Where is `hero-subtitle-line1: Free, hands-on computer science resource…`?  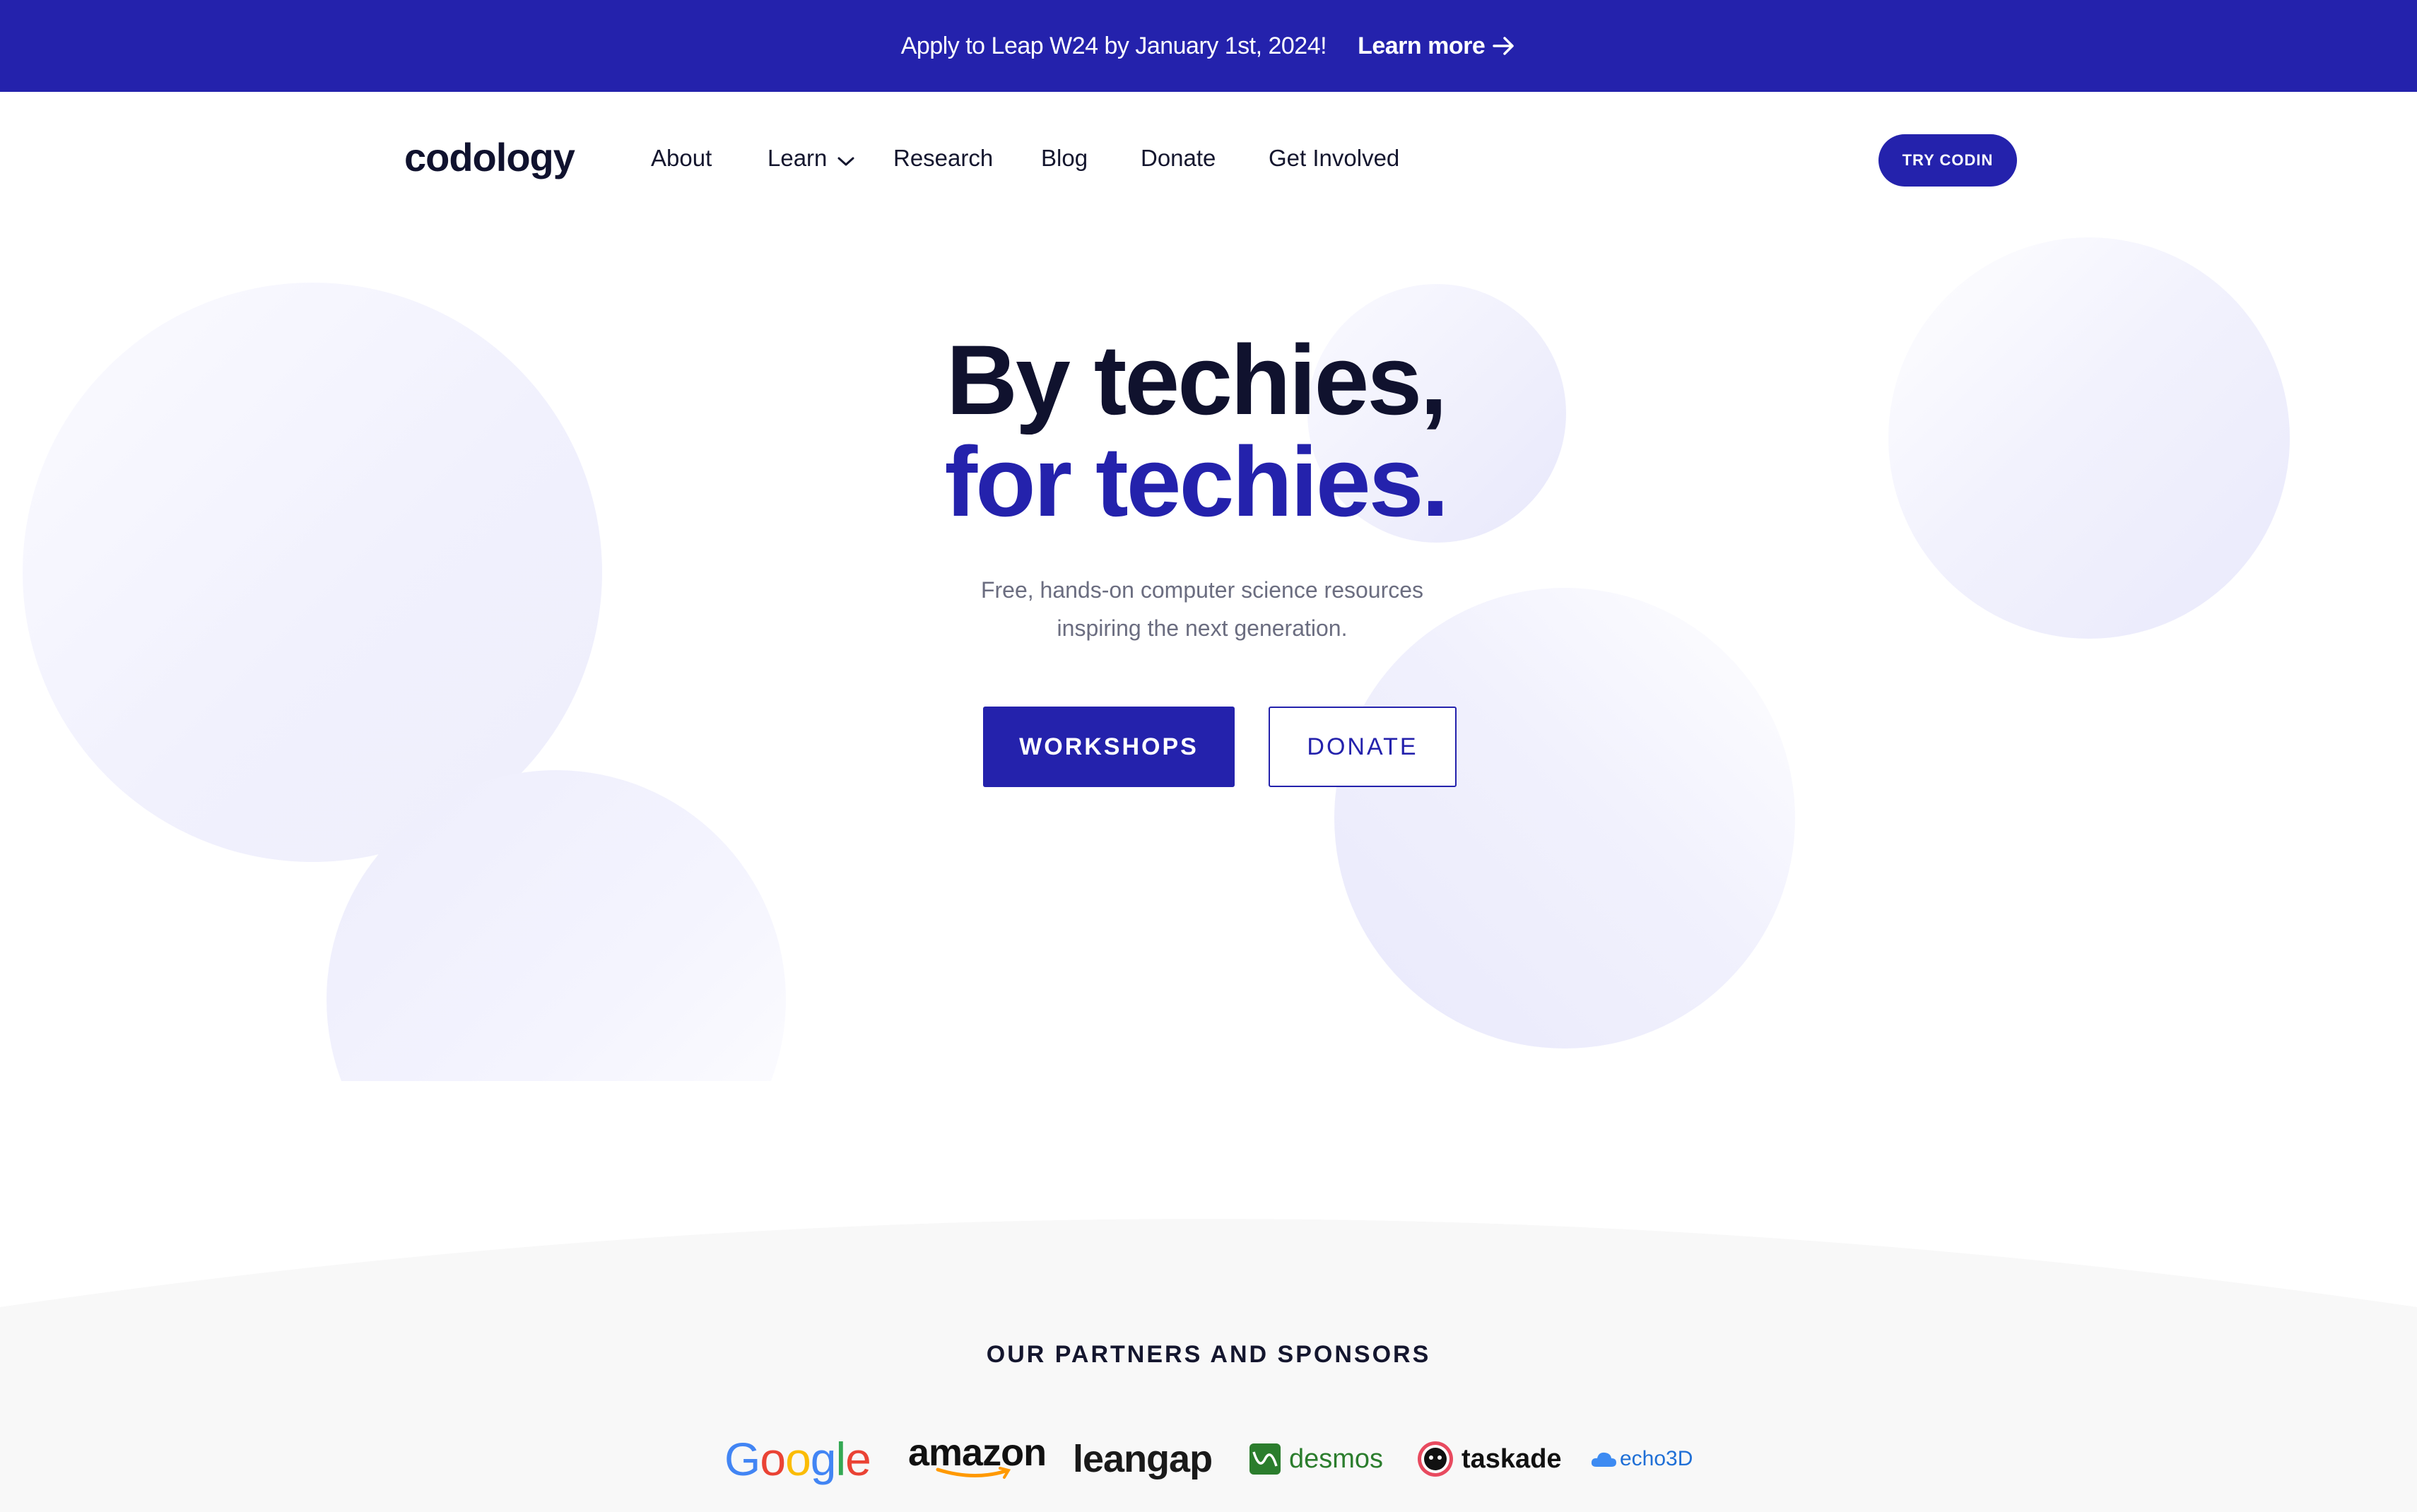 hero-subtitle-line1: Free, hands-on computer science resource… is located at coordinates (1202, 590).